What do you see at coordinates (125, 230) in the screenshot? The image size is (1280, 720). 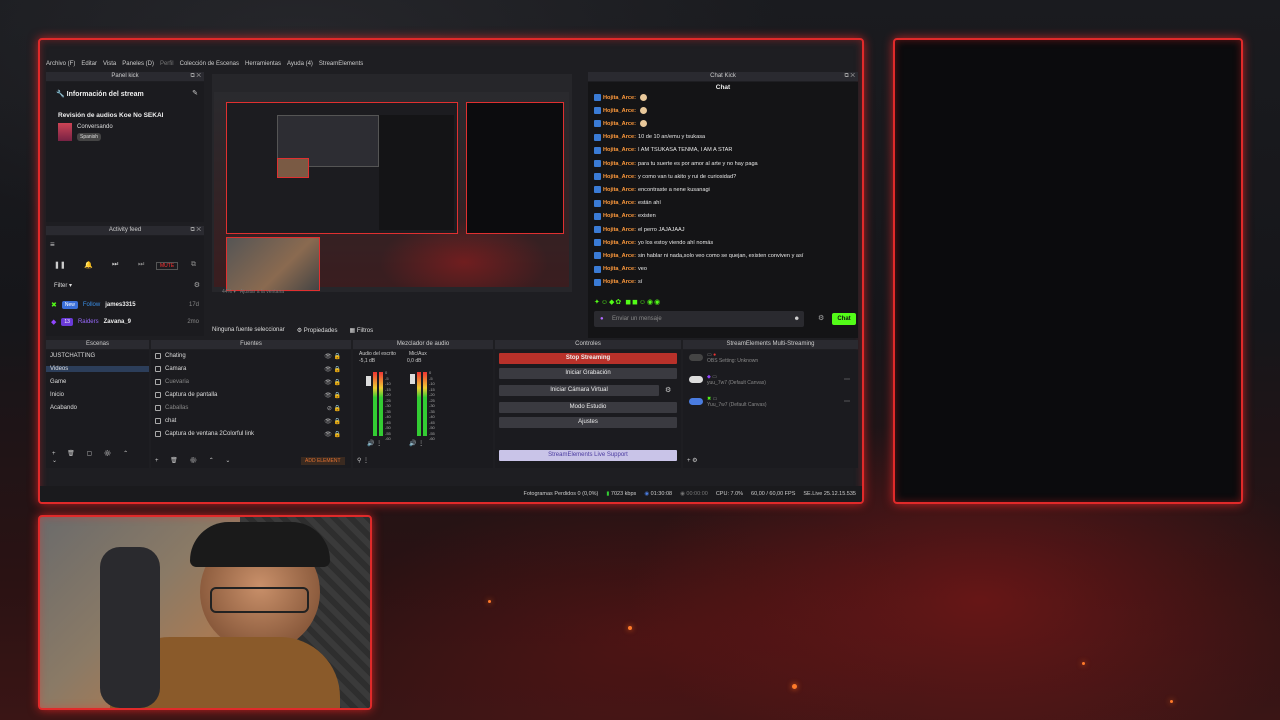 I see `activity-feed-title: Activity feed` at bounding box center [125, 230].